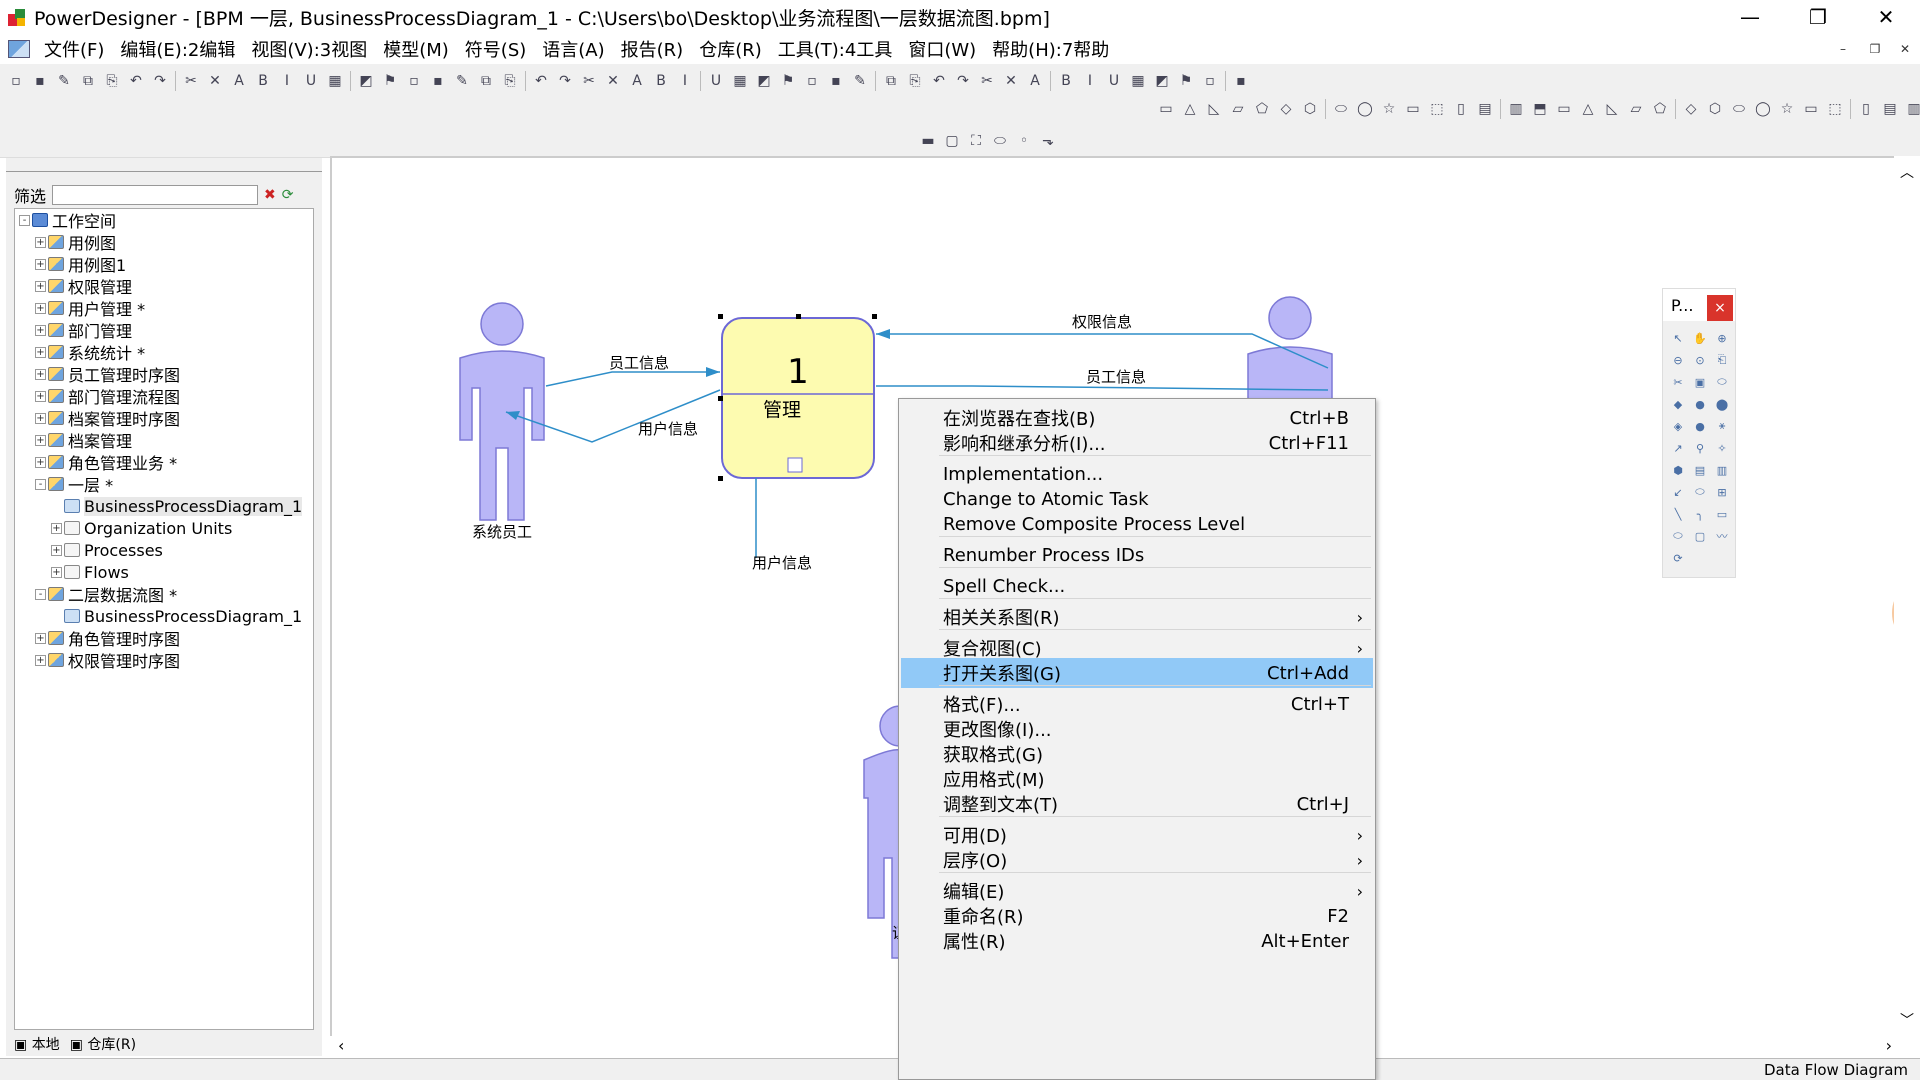 The height and width of the screenshot is (1080, 1920). Describe the element at coordinates (1886, 17) in the screenshot. I see `close-icon: ✕` at that location.